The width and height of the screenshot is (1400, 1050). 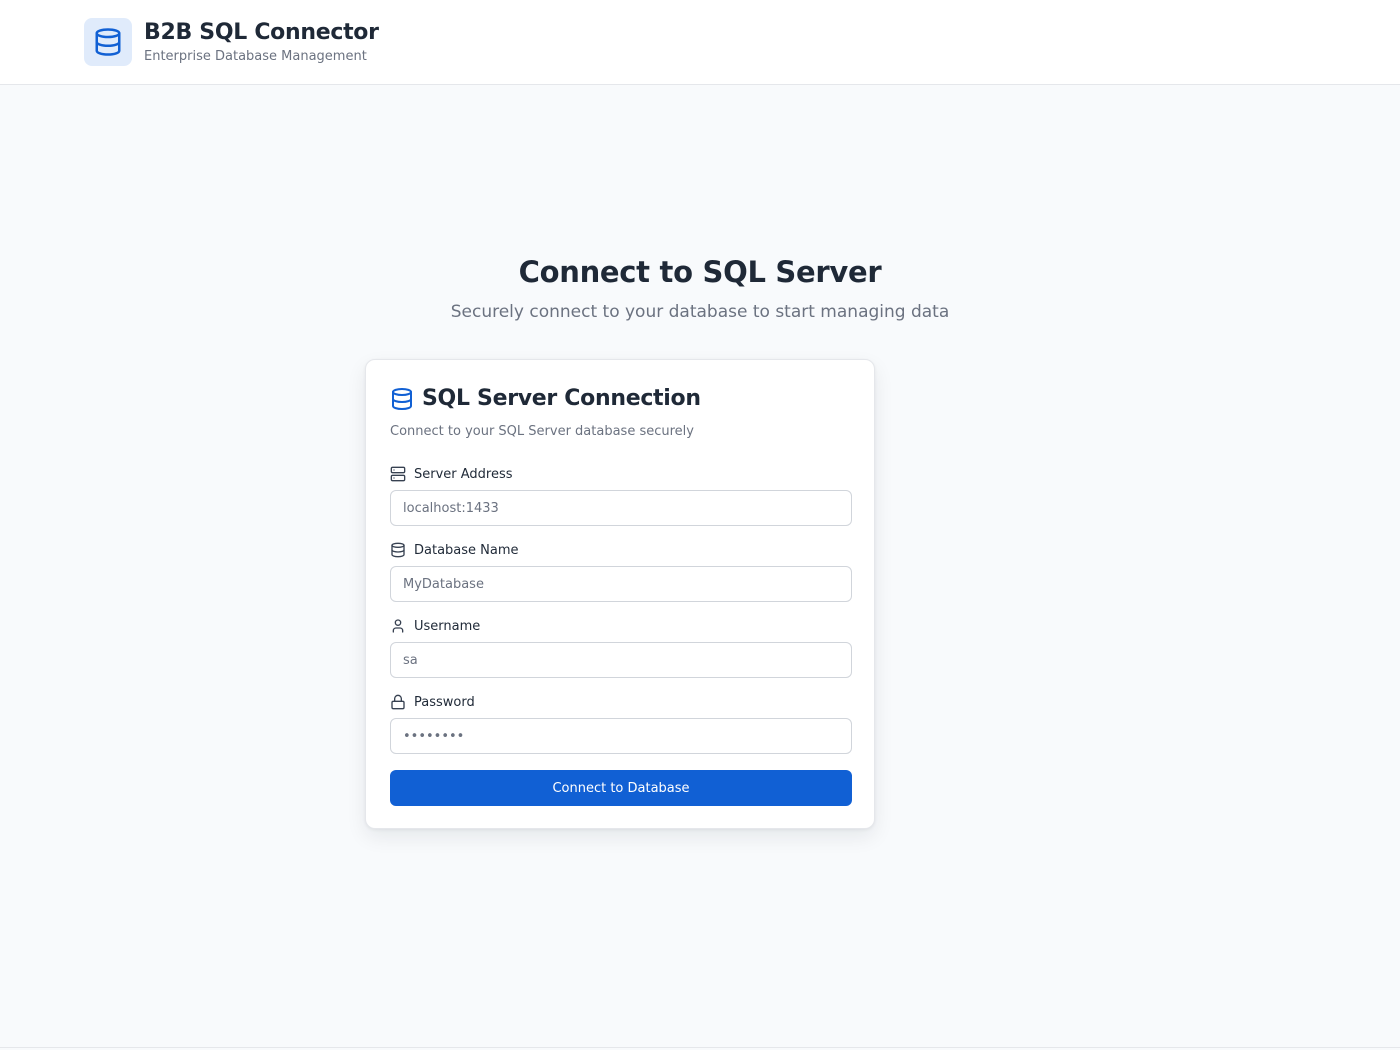 I want to click on footer-divider, so click(x=700, y=1047).